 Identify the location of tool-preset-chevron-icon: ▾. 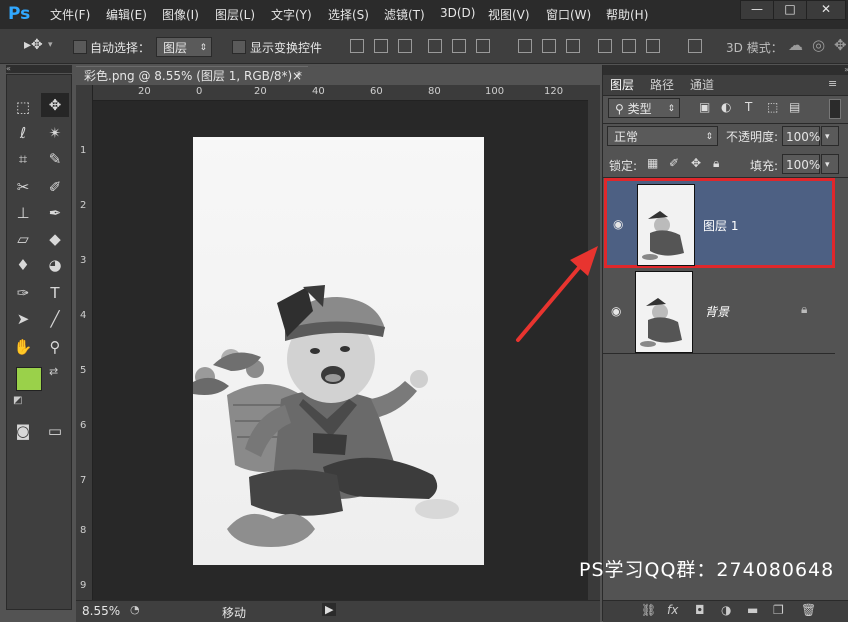
(50, 45).